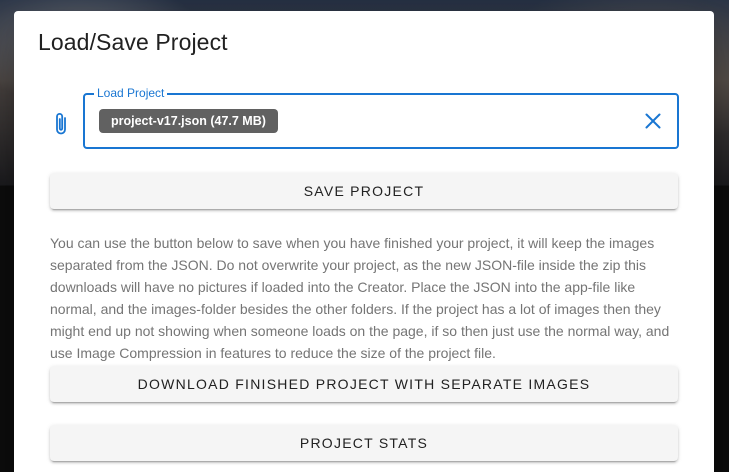 The image size is (729, 472). I want to click on paperclip-icon, so click(62, 124).